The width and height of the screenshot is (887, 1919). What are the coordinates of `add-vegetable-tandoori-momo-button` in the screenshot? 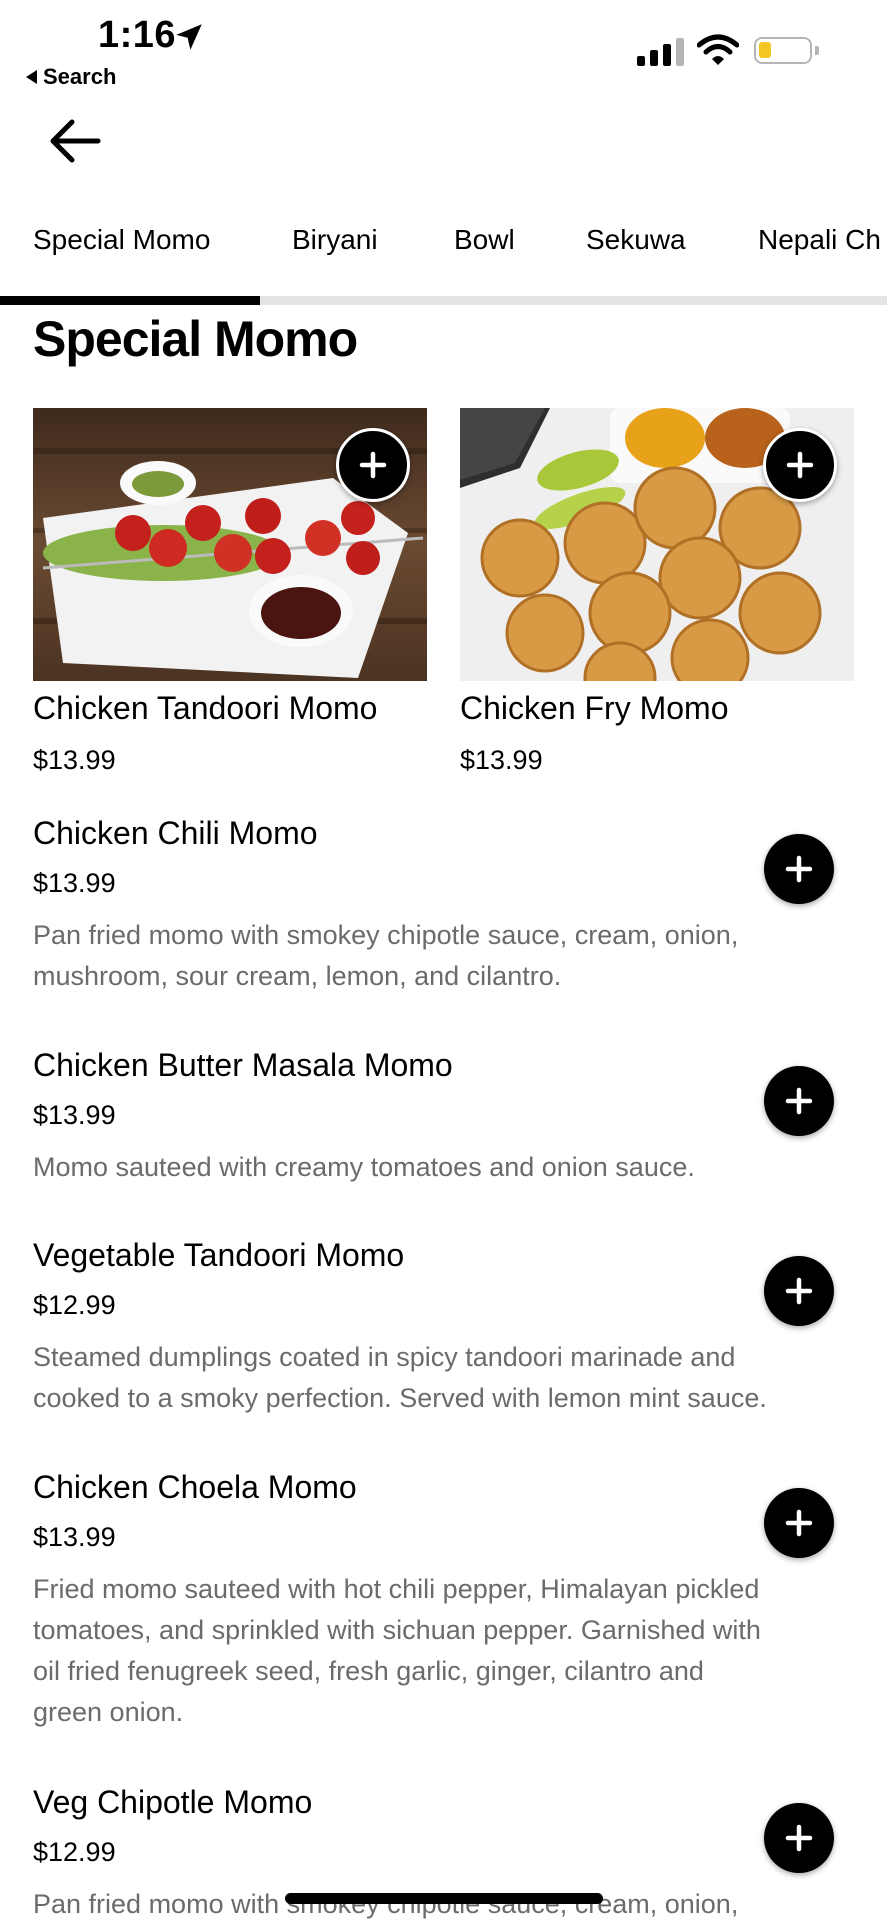 It's located at (799, 1291).